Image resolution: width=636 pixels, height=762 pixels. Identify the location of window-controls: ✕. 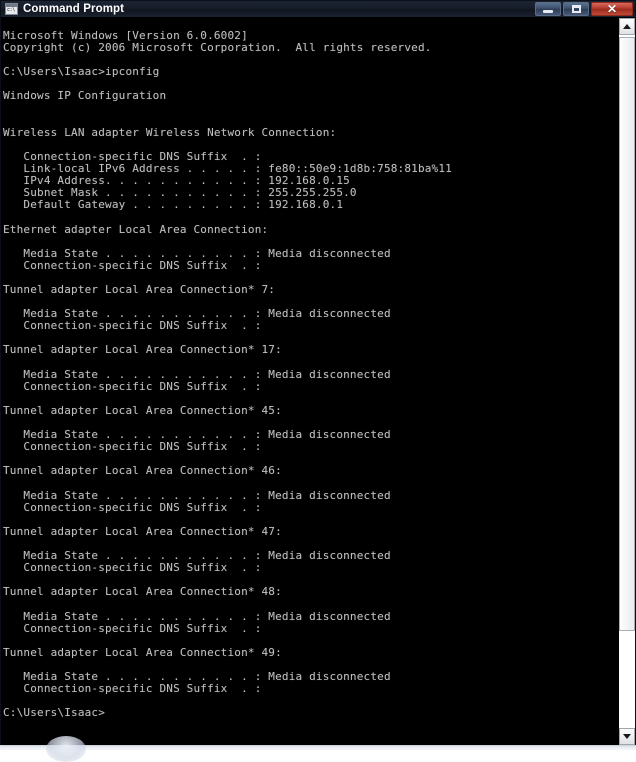
(584, 9).